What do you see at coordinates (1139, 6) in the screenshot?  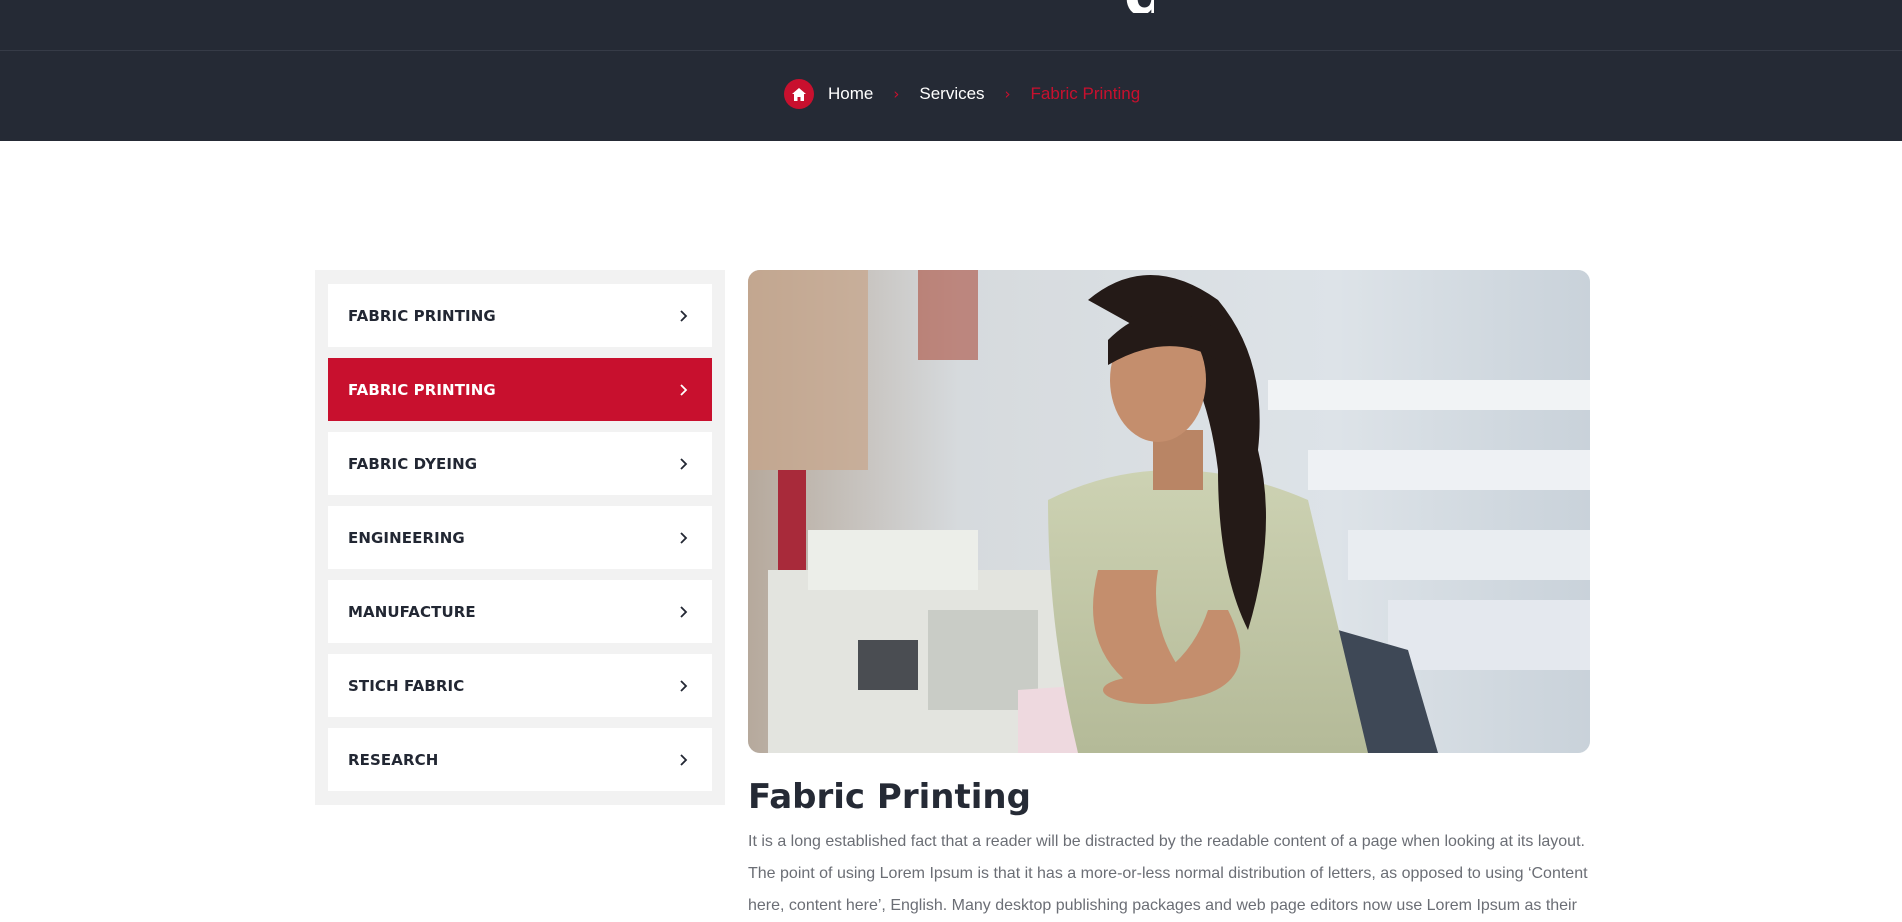 I see `page-title-fragment: g` at bounding box center [1139, 6].